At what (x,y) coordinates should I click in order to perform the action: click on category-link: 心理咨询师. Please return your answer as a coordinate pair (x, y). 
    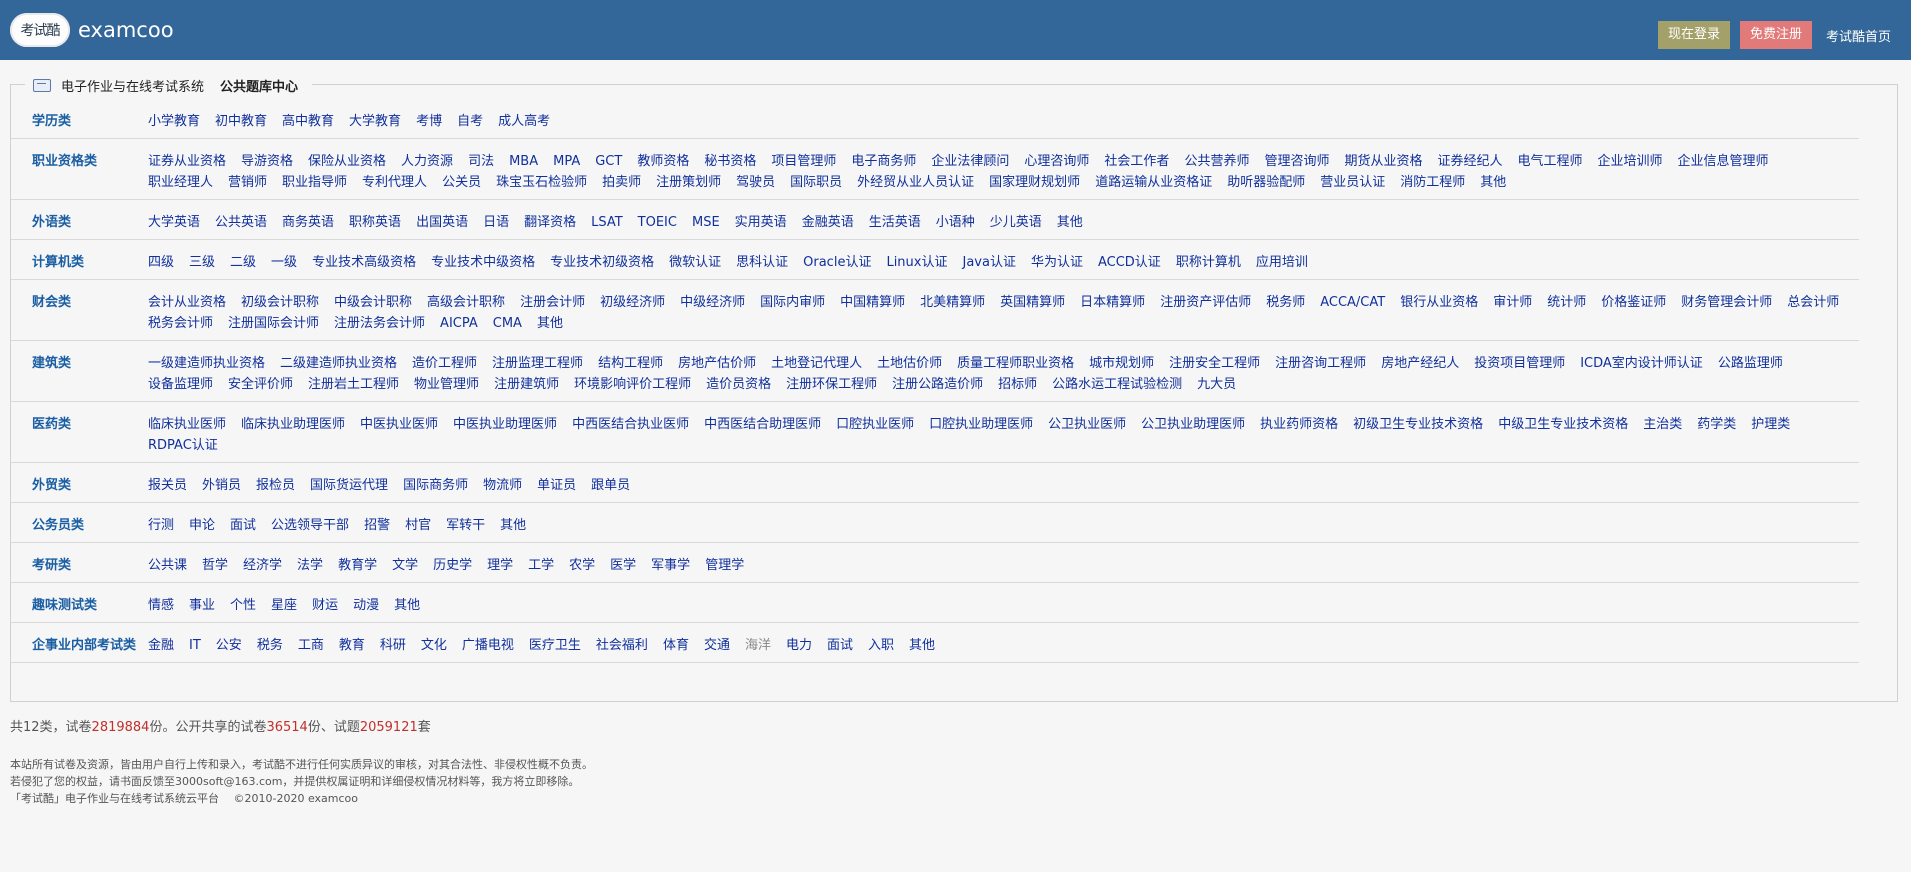
    Looking at the image, I should click on (1056, 161).